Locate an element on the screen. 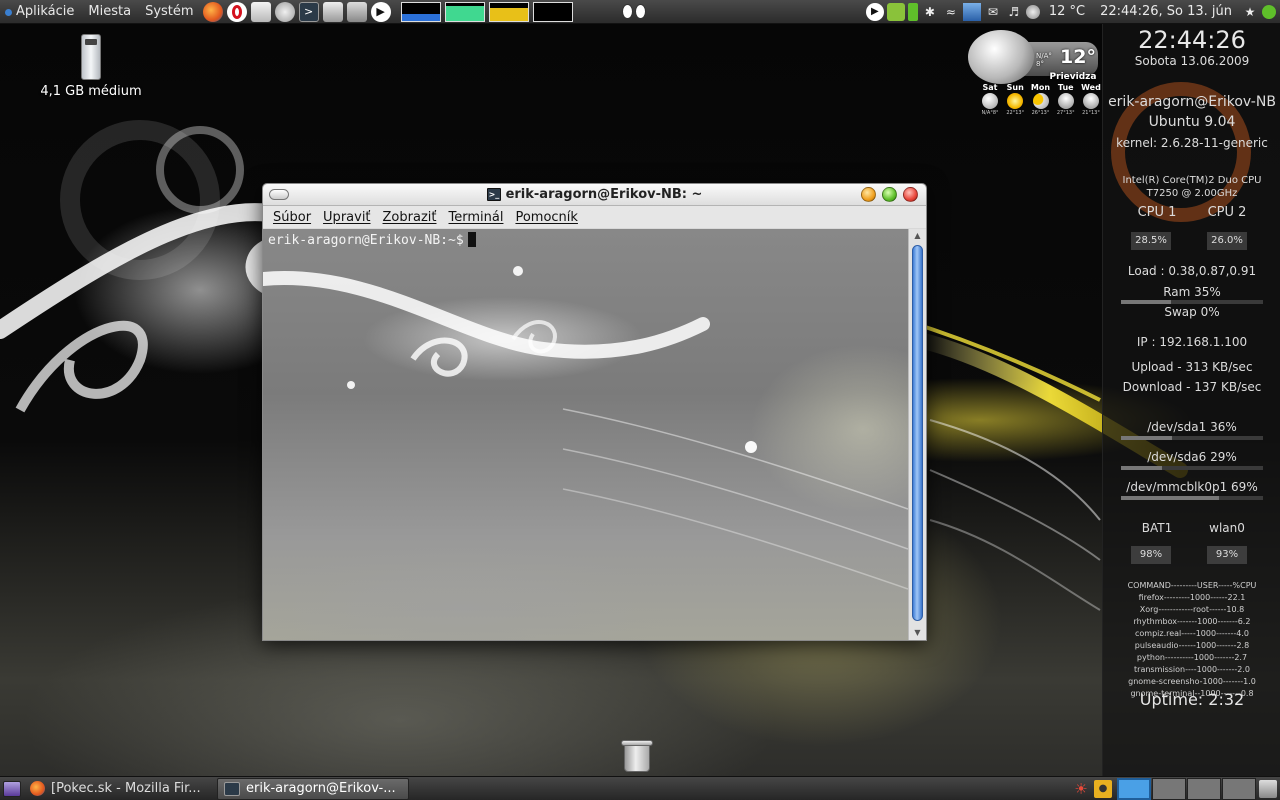 Image resolution: width=1280 pixels, height=800 pixels. scrollbar-thumb is located at coordinates (917, 433).